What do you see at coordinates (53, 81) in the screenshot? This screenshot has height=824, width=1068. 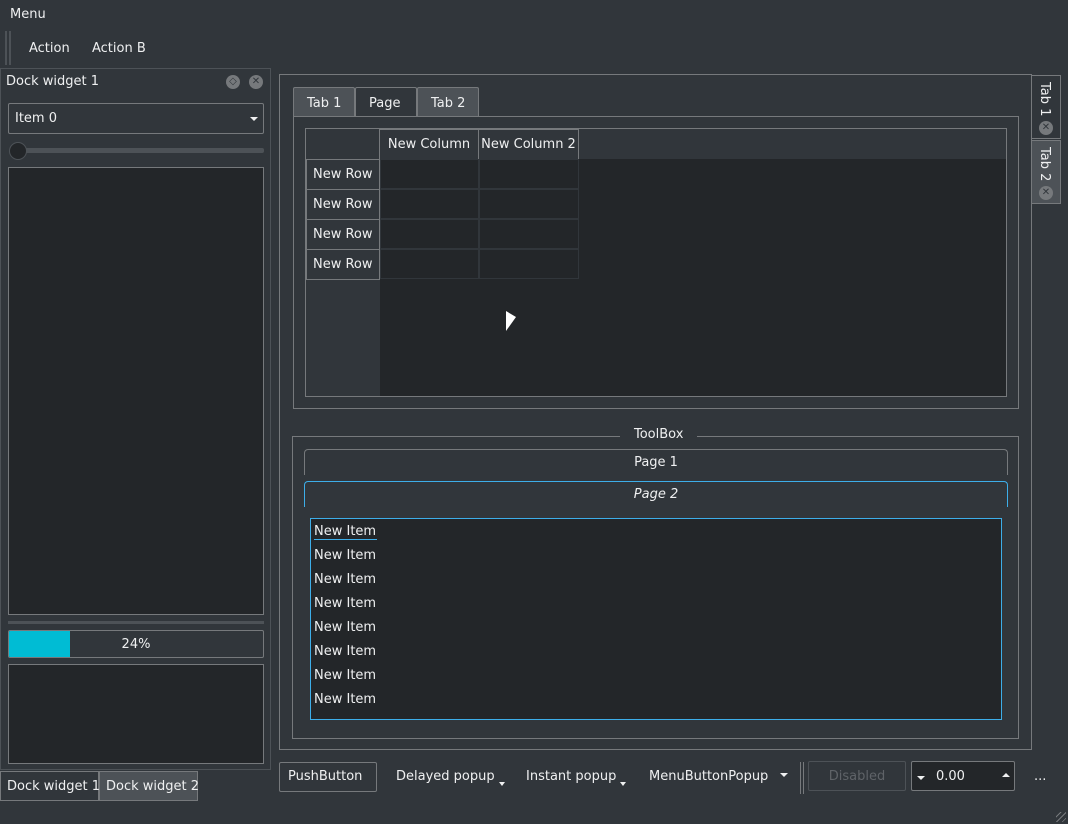 I see `dock-title: Dock widget 1` at bounding box center [53, 81].